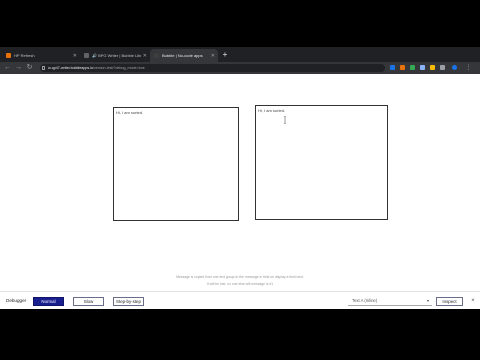 This screenshot has height=360, width=480. I want to click on text-box-right: Hi, I am sorted., so click(321, 162).